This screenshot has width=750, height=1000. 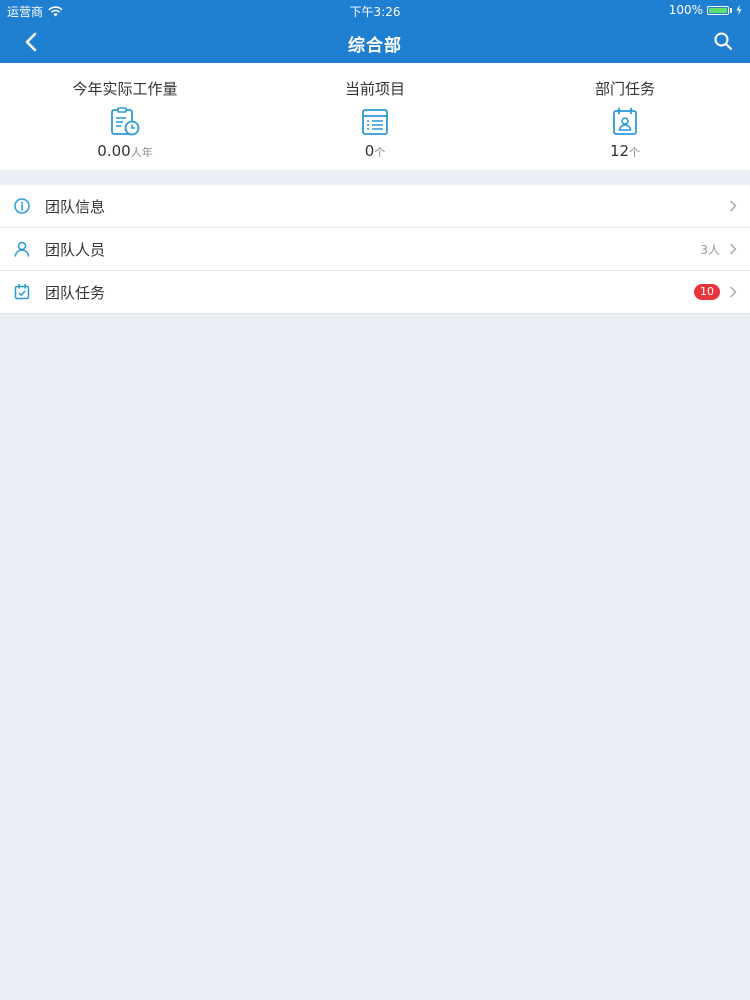 I want to click on list-board-icon, so click(x=375, y=122).